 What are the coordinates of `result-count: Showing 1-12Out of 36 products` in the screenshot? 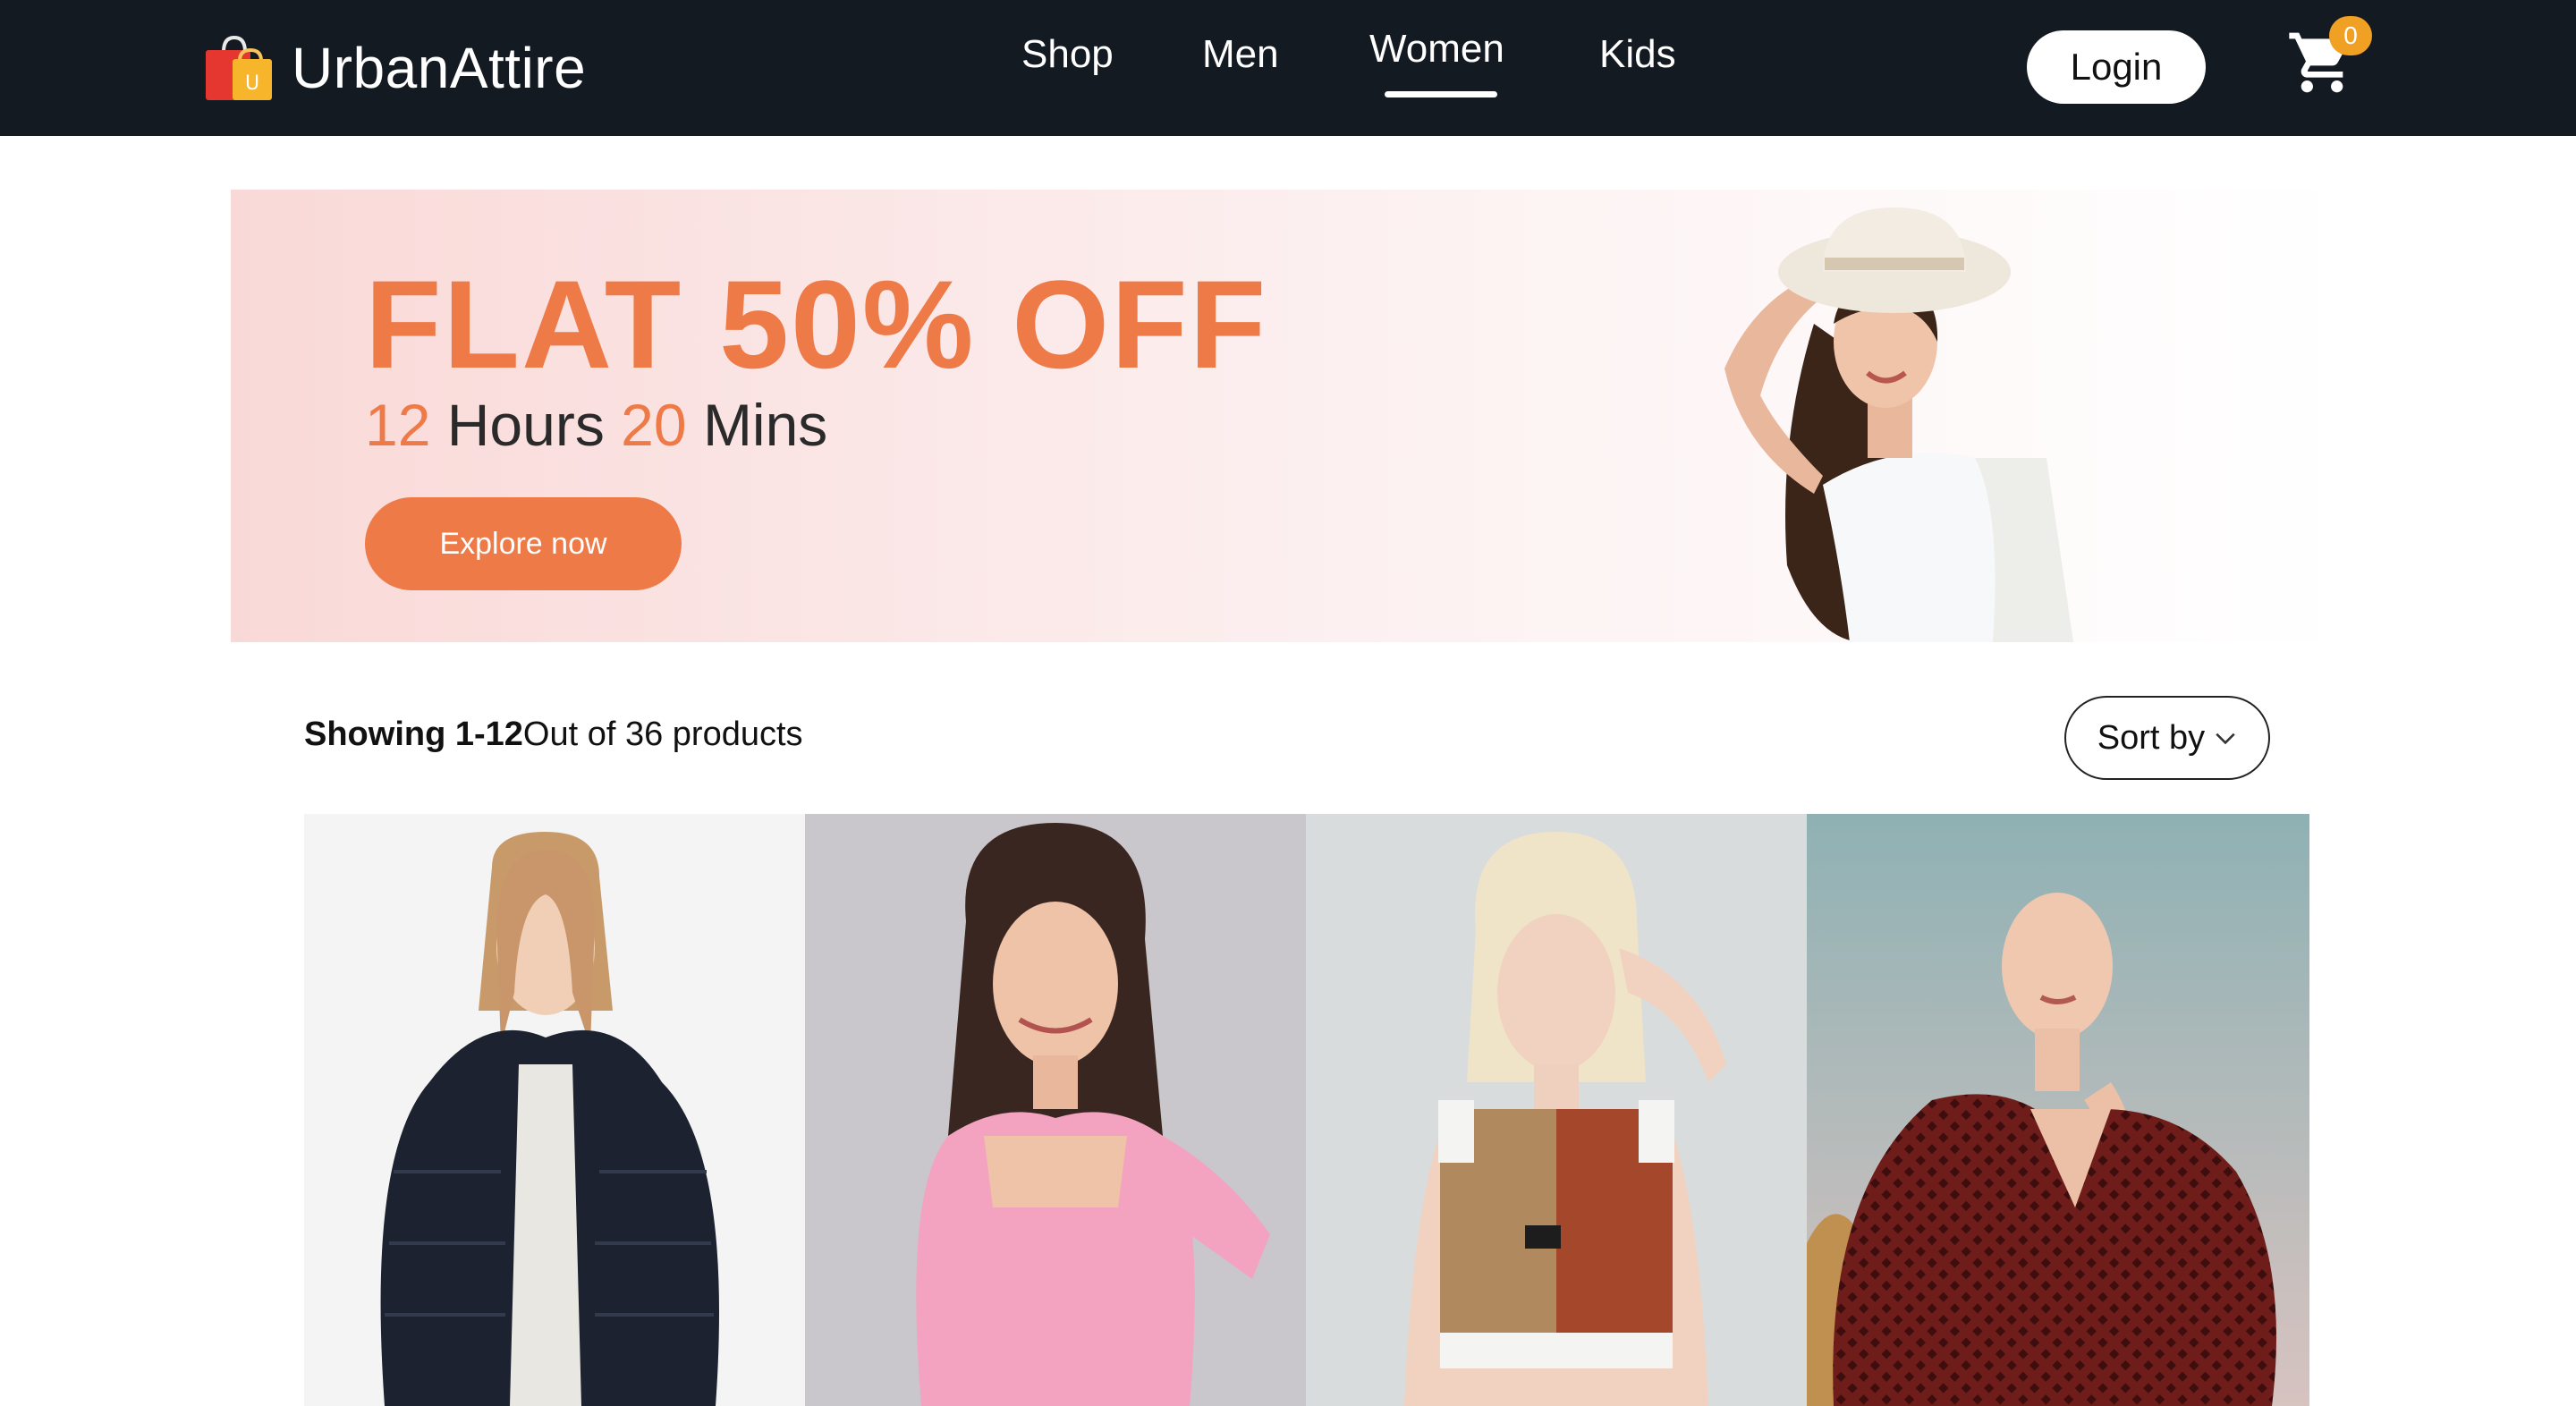 It's located at (553, 735).